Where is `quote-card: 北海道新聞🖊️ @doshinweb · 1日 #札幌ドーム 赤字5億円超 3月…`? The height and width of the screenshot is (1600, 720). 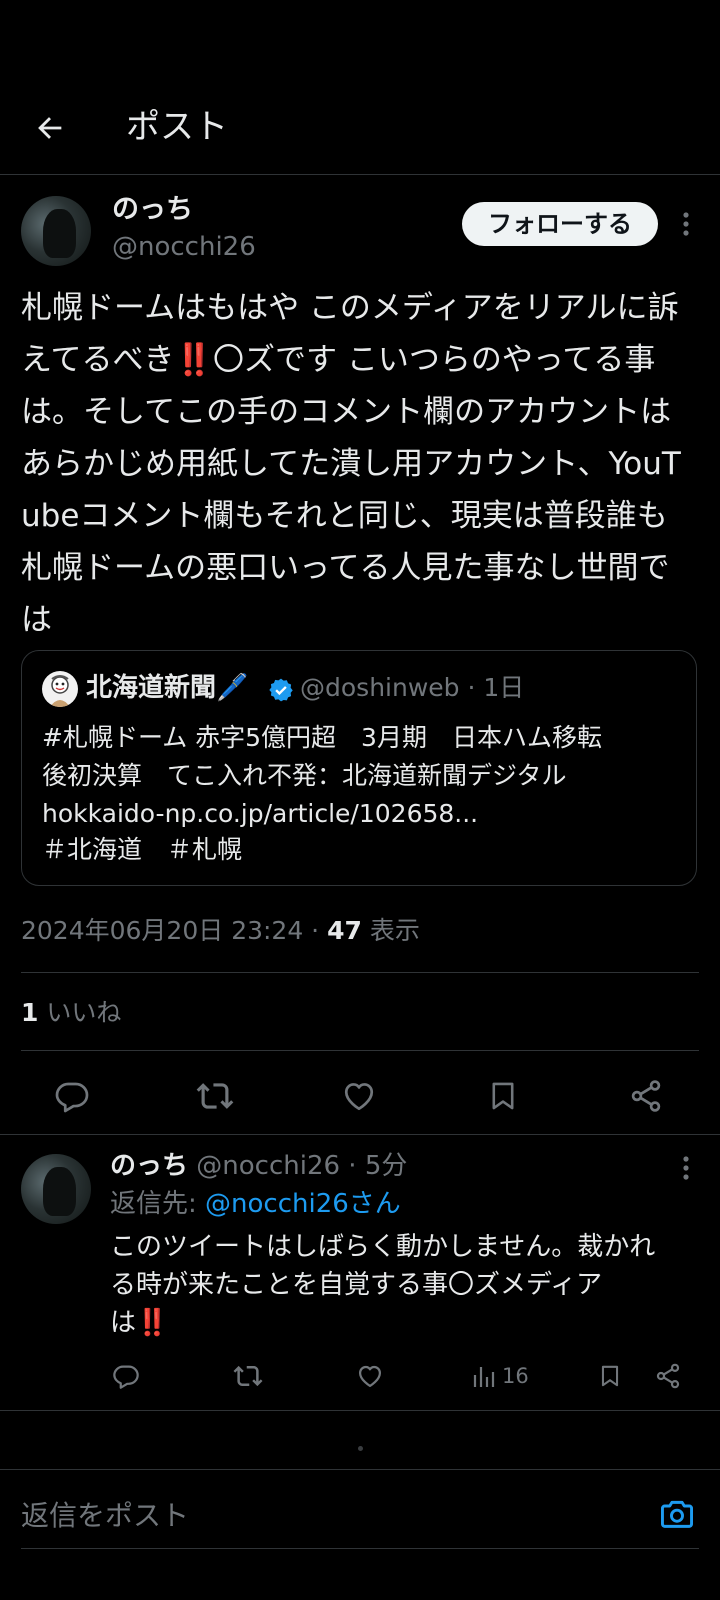 quote-card: 北海道新聞🖊️ @doshinweb · 1日 #札幌ドーム 赤字5億円超 3月… is located at coordinates (359, 768).